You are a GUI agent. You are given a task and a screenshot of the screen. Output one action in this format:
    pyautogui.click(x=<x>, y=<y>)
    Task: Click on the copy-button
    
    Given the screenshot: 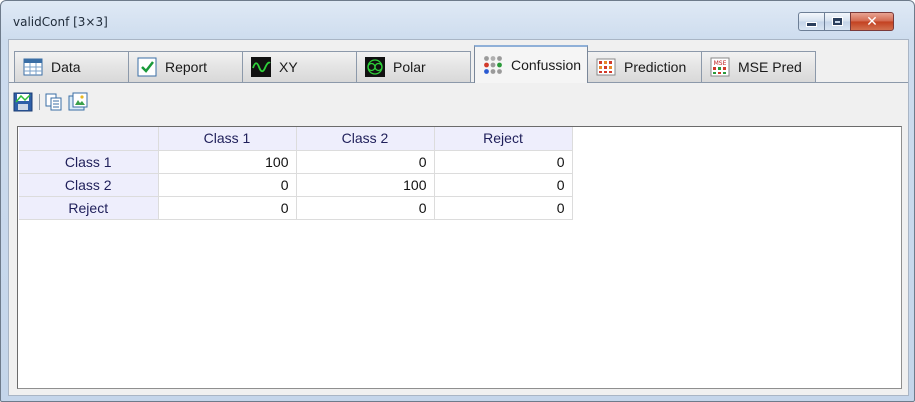 What is the action you would take?
    pyautogui.click(x=54, y=102)
    